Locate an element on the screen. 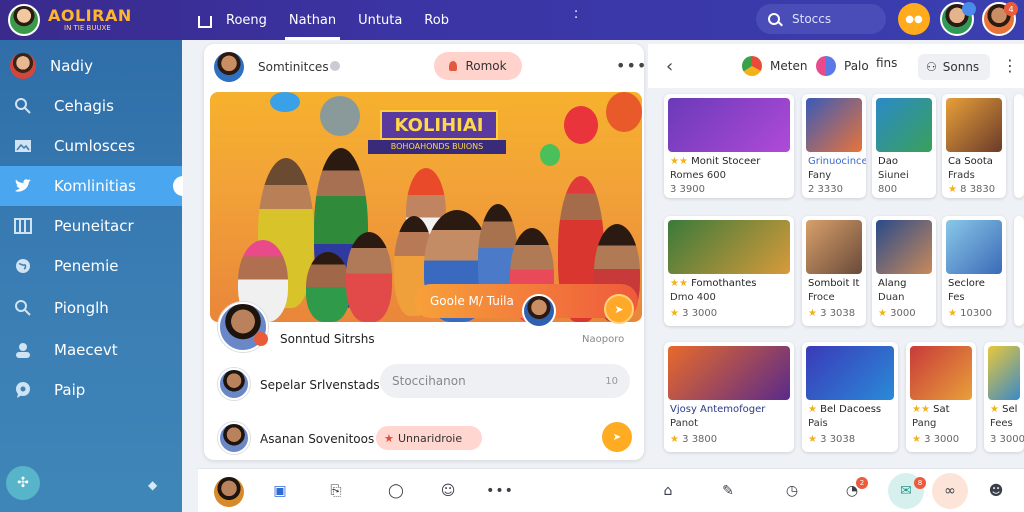  glasses-icon: ∞ is located at coordinates (950, 491).